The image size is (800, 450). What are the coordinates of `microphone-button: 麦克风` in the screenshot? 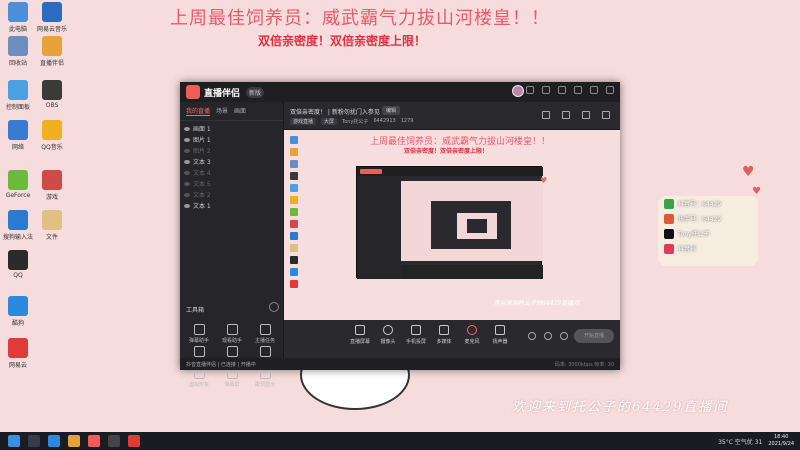 It's located at (472, 335).